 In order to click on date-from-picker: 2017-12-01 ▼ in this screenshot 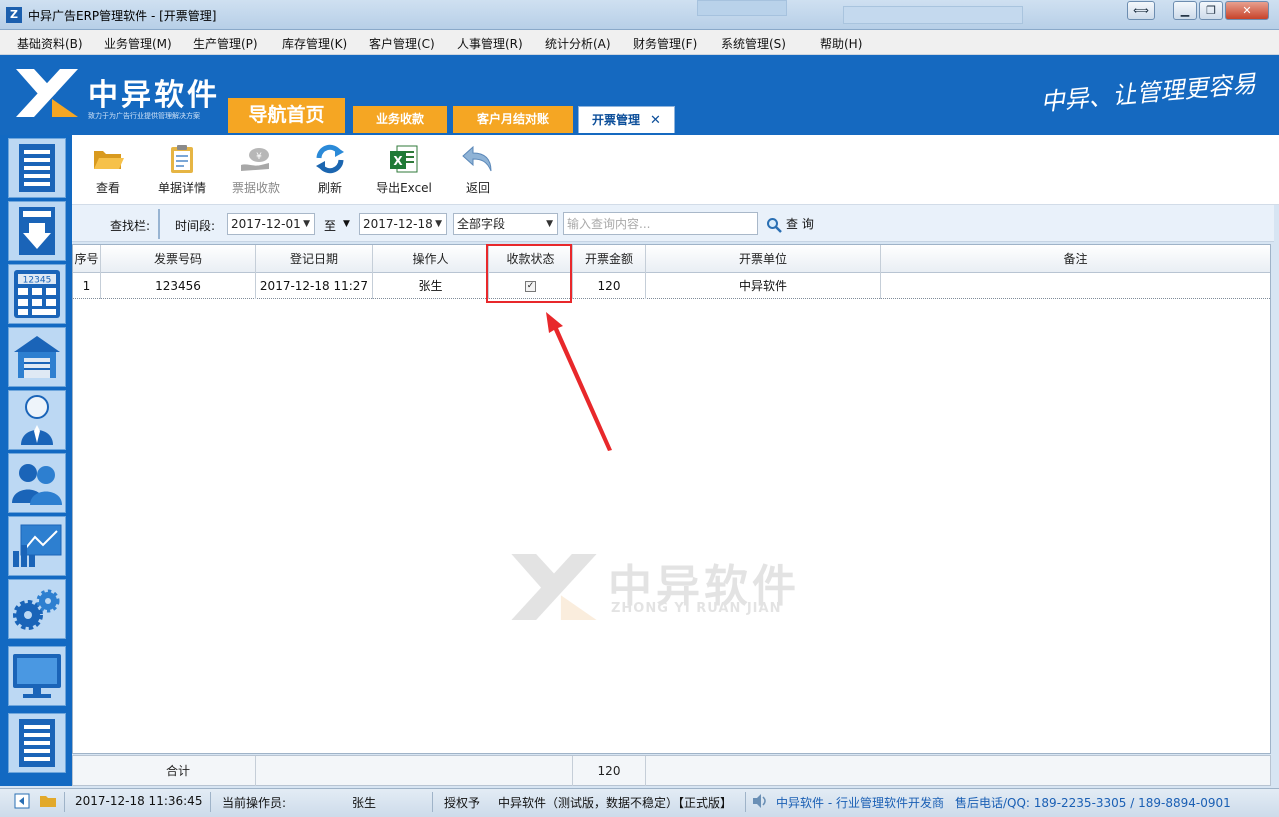, I will do `click(271, 224)`.